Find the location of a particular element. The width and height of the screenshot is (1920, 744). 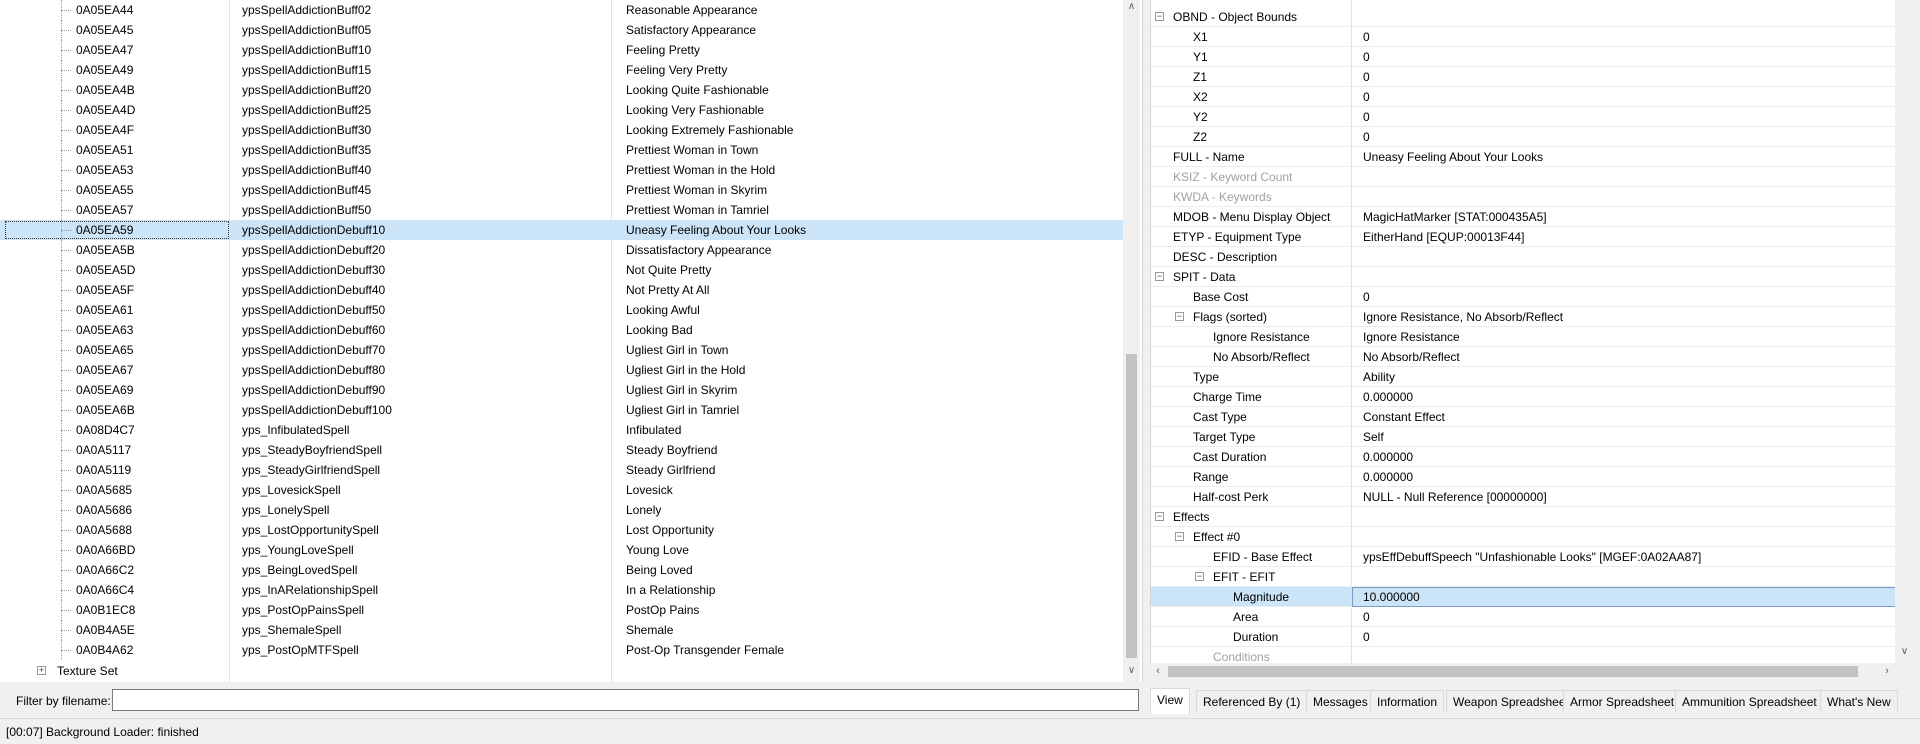

record-field-row: X2 0 is located at coordinates (1523, 97).